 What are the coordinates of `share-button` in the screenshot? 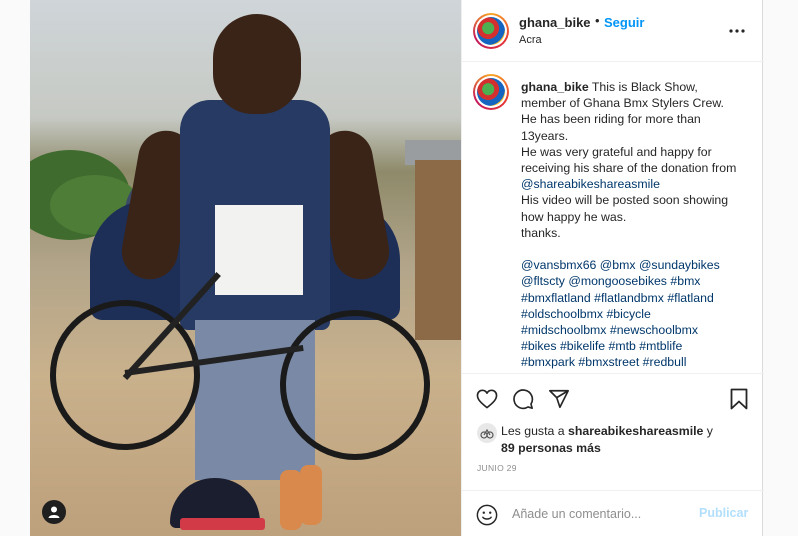 It's located at (559, 399).